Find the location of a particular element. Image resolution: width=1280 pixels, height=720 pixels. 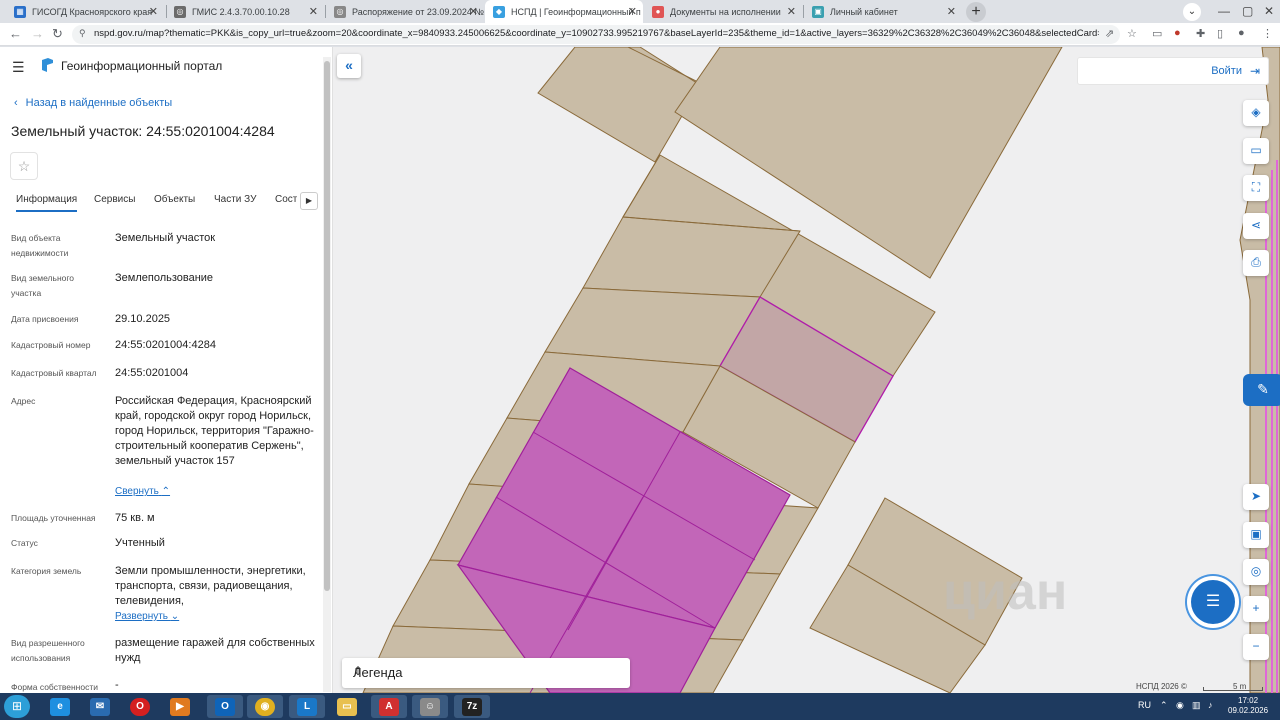

pdf-taskbar-icon: A is located at coordinates (389, 706).